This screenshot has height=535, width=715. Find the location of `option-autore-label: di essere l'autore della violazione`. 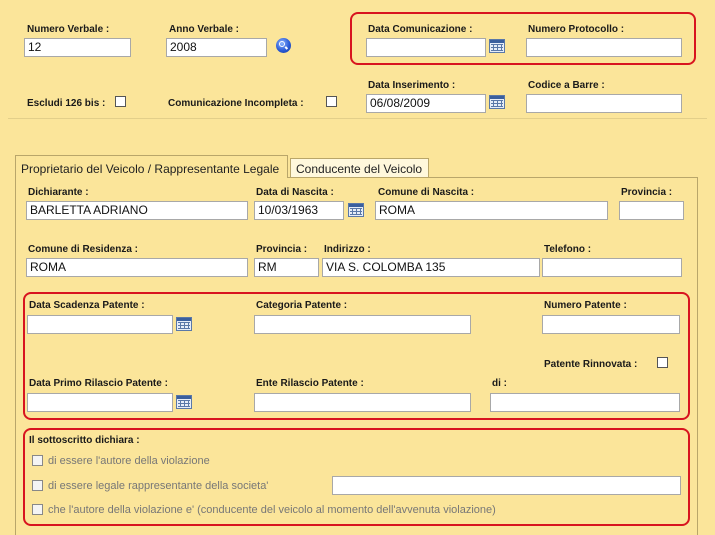

option-autore-label: di essere l'autore della violazione is located at coordinates (129, 461).